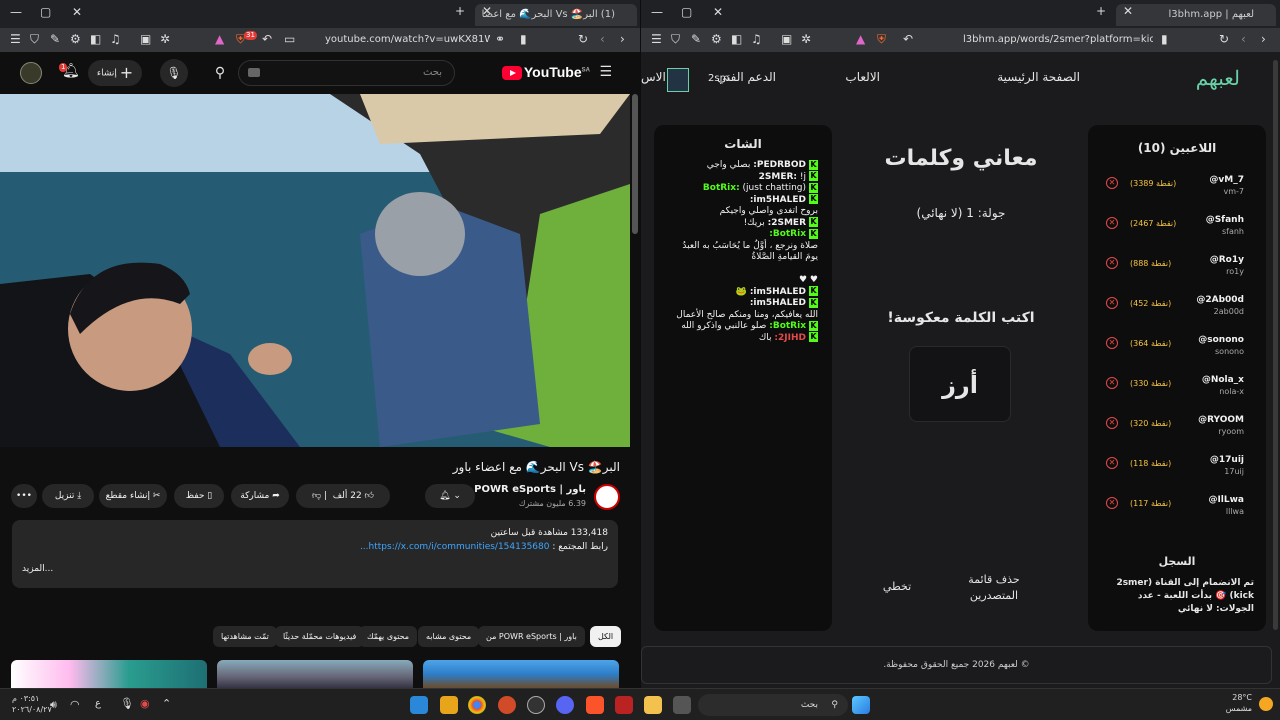 This screenshot has height=720, width=1280. Describe the element at coordinates (353, 496) in the screenshot. I see `like-button: 👍︎ 22 ألف` at that location.